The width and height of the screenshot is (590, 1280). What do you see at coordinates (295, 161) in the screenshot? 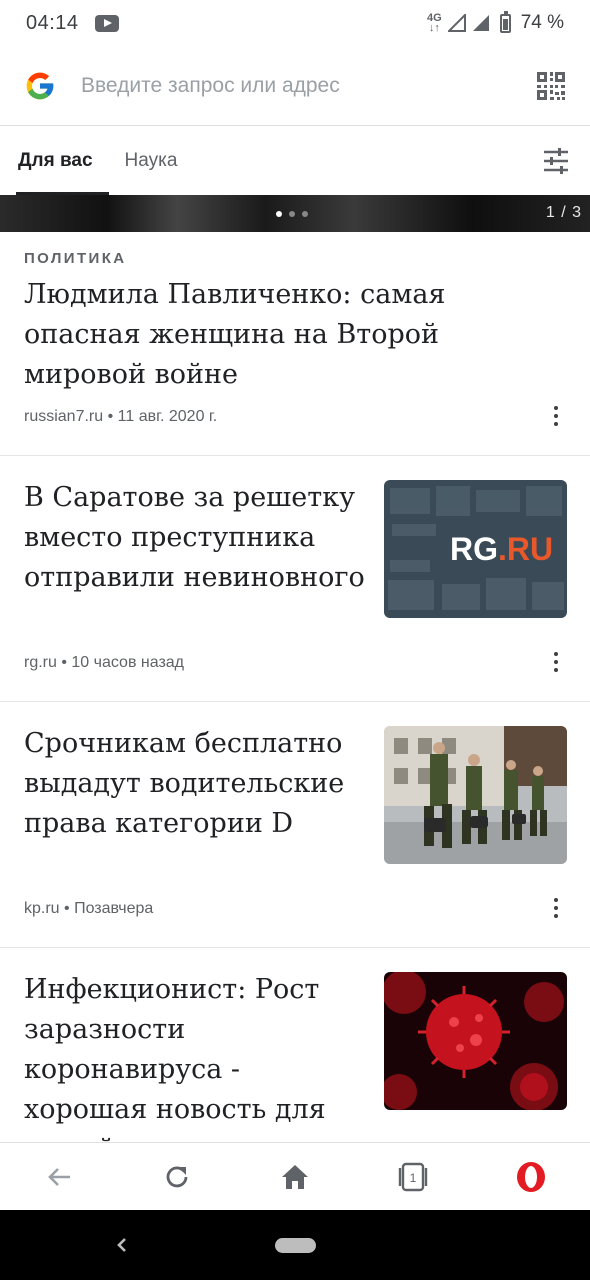
I see `feed-tabs: Для вас Наука` at bounding box center [295, 161].